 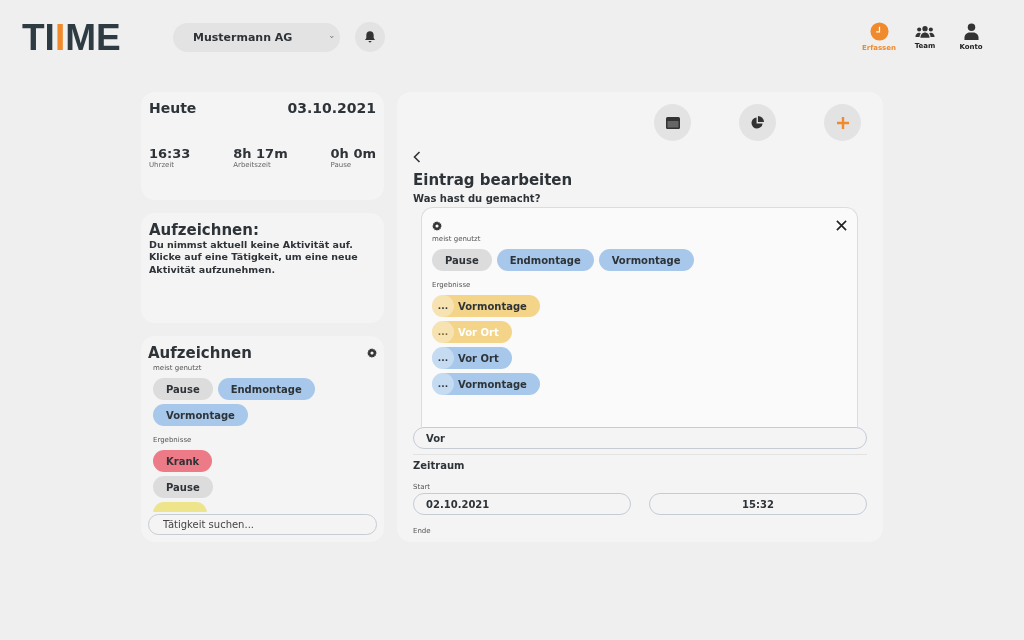 I want to click on question-label: Was hast du gemacht?, so click(x=477, y=198).